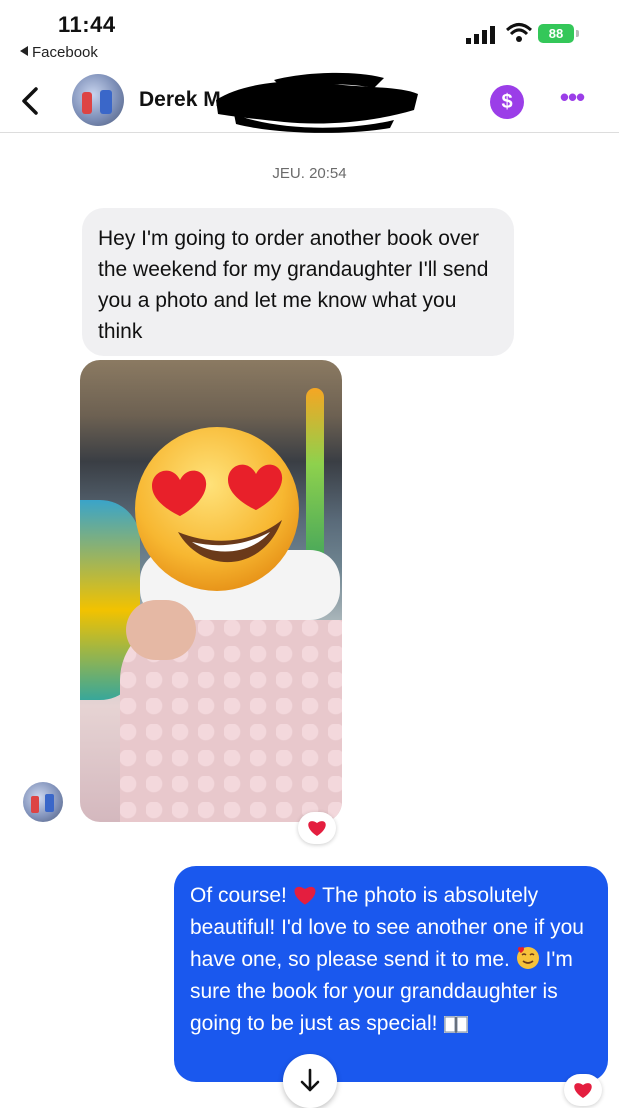 The height and width of the screenshot is (1108, 619). What do you see at coordinates (309, 173) in the screenshot?
I see `message-timestamp: JEU. 20:54` at bounding box center [309, 173].